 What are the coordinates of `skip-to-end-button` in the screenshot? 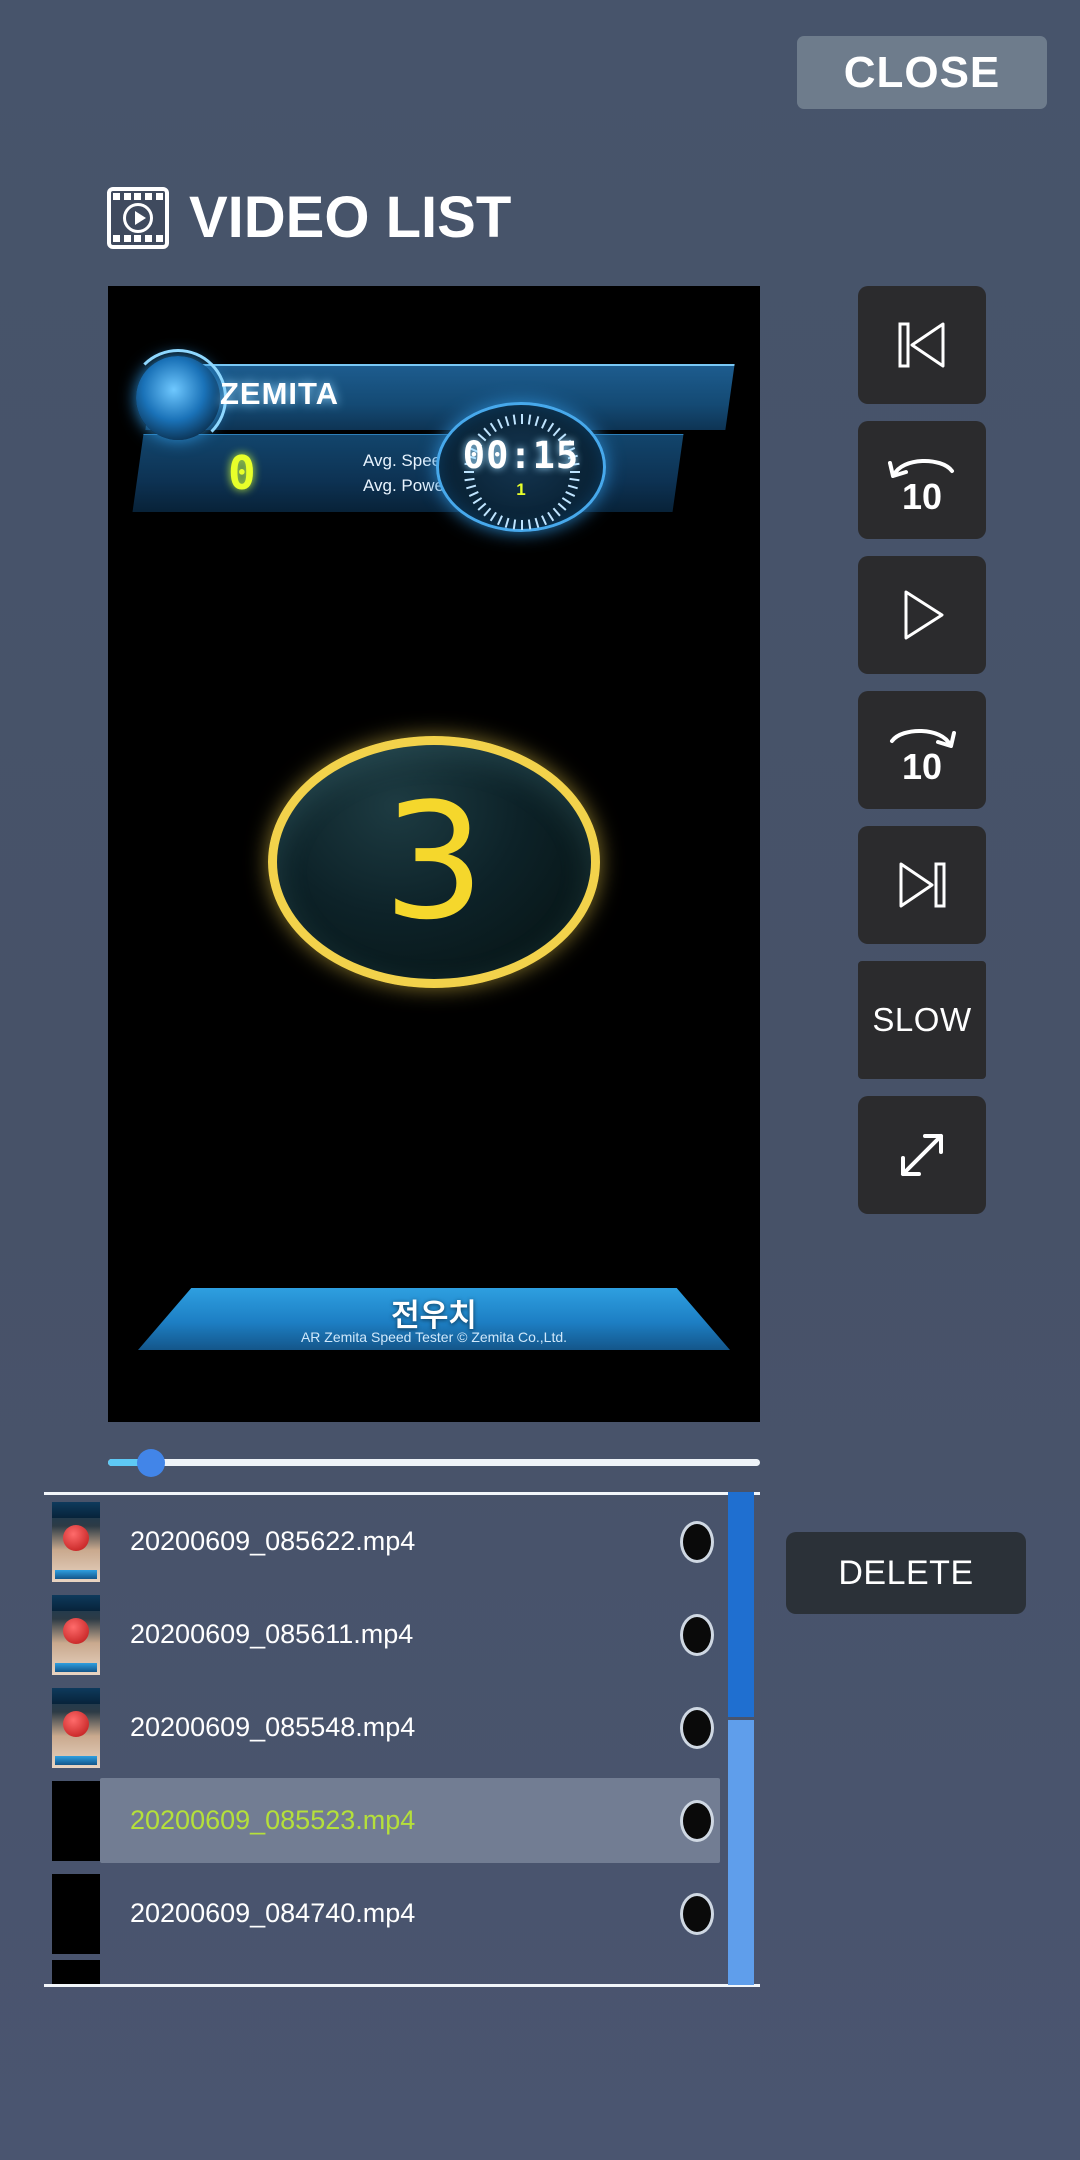 It's located at (922, 885).